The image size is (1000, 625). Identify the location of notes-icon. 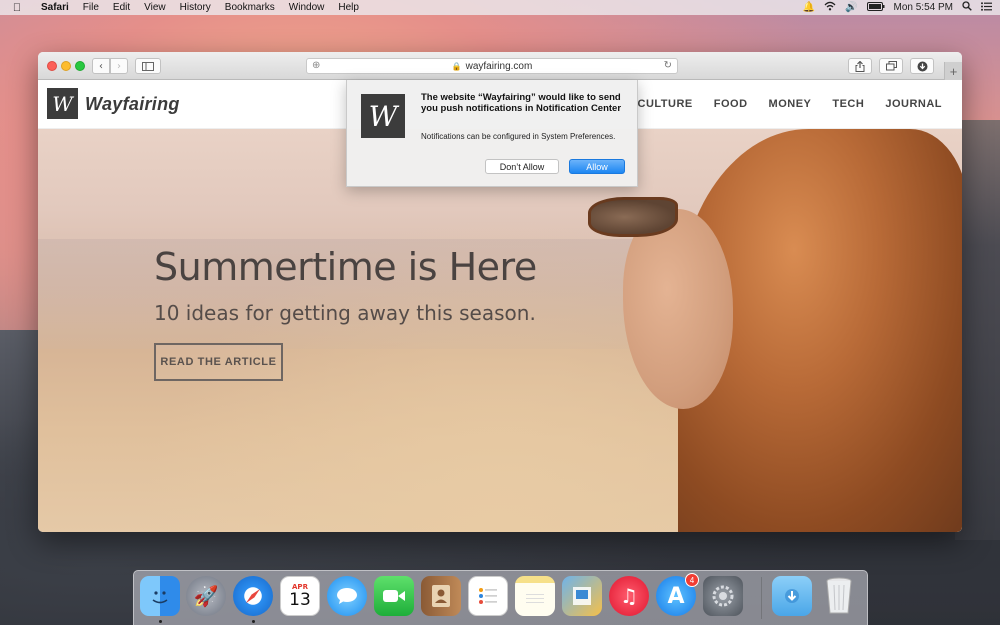
(535, 596).